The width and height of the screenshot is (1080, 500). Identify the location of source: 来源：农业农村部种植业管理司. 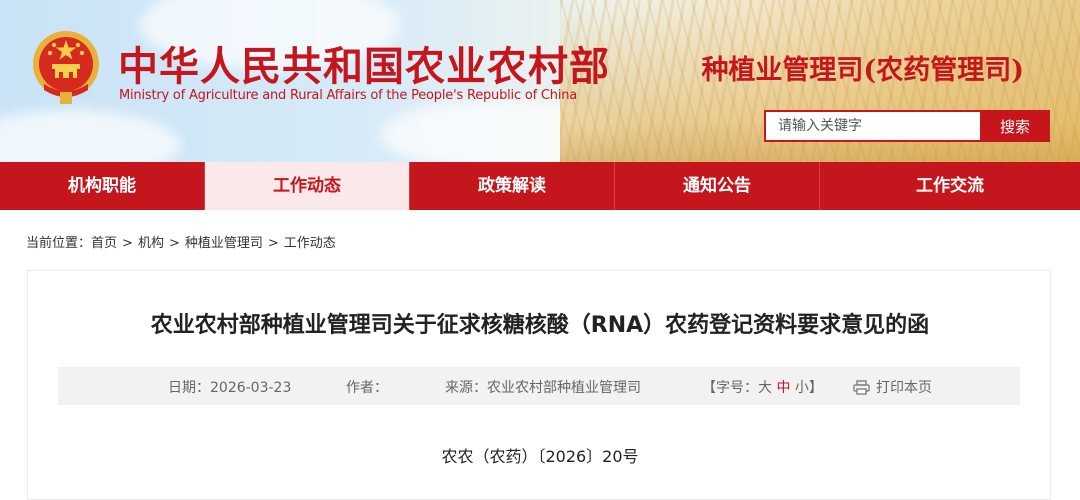
(543, 388).